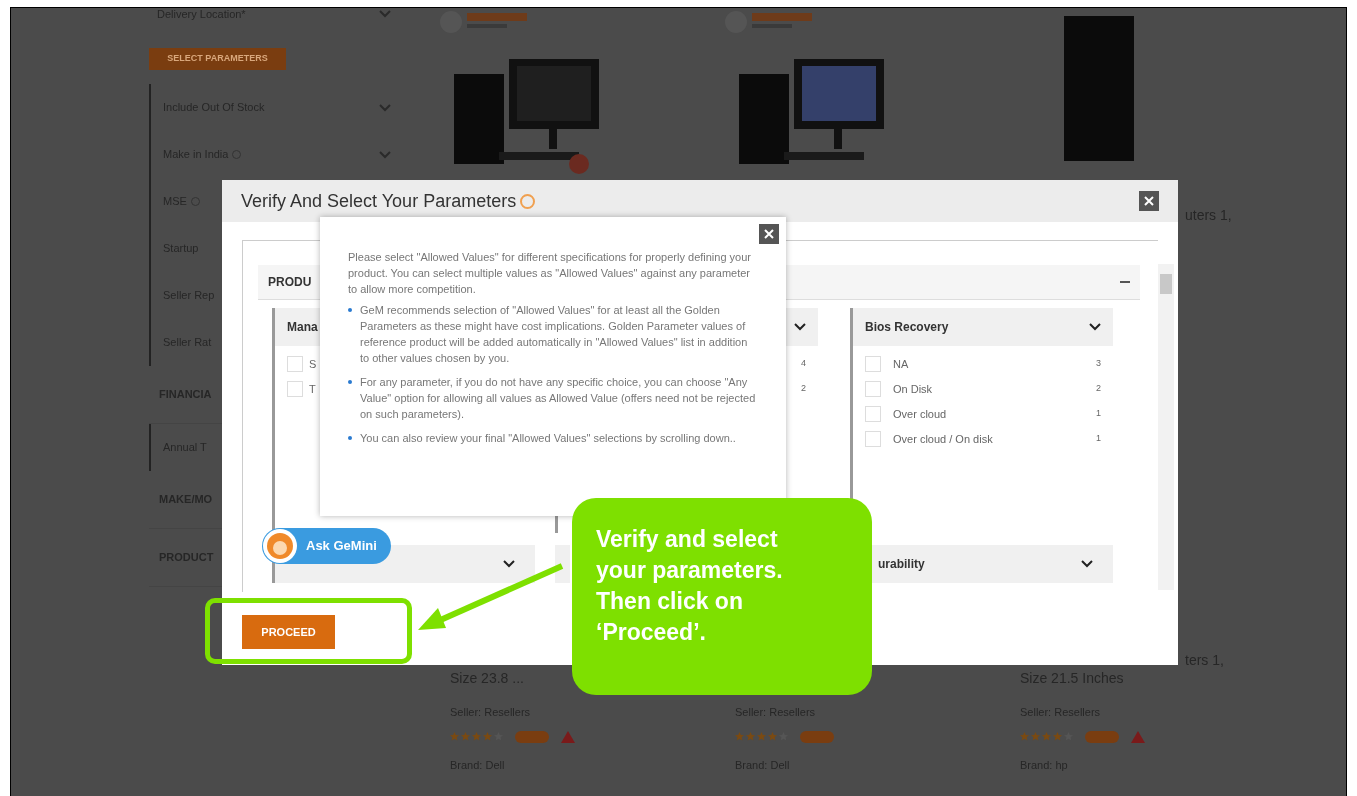 The image size is (1357, 796). Describe the element at coordinates (379, 201) in the screenshot. I see `dialog-title: Verify And Select Your Parameters` at that location.